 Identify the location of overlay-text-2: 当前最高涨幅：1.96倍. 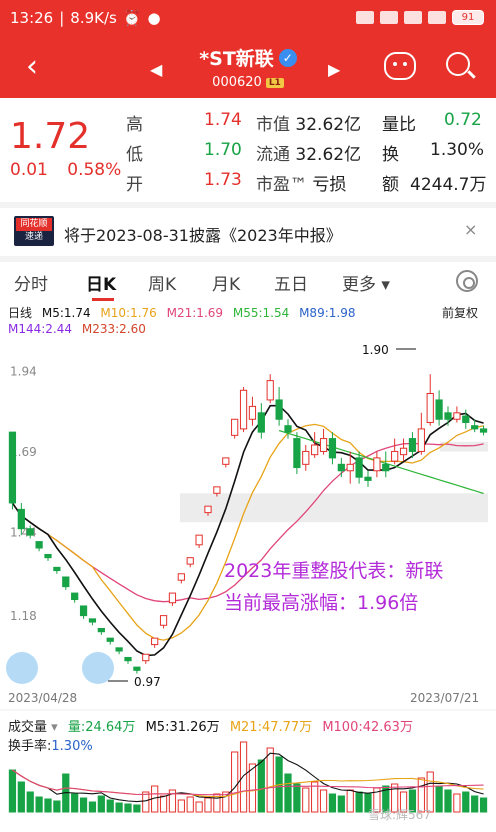
(321, 603).